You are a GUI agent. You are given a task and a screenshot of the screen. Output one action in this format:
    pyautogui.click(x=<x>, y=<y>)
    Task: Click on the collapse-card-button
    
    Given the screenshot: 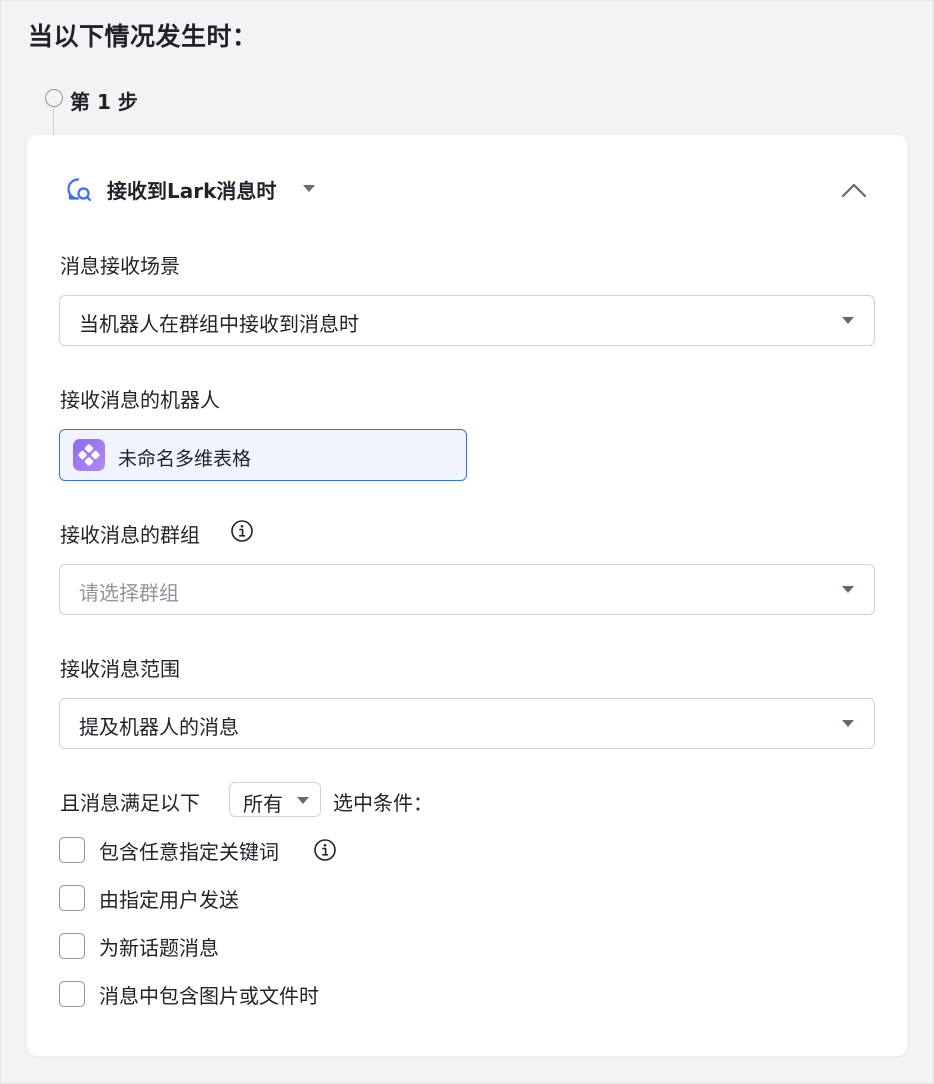 What is the action you would take?
    pyautogui.click(x=854, y=190)
    